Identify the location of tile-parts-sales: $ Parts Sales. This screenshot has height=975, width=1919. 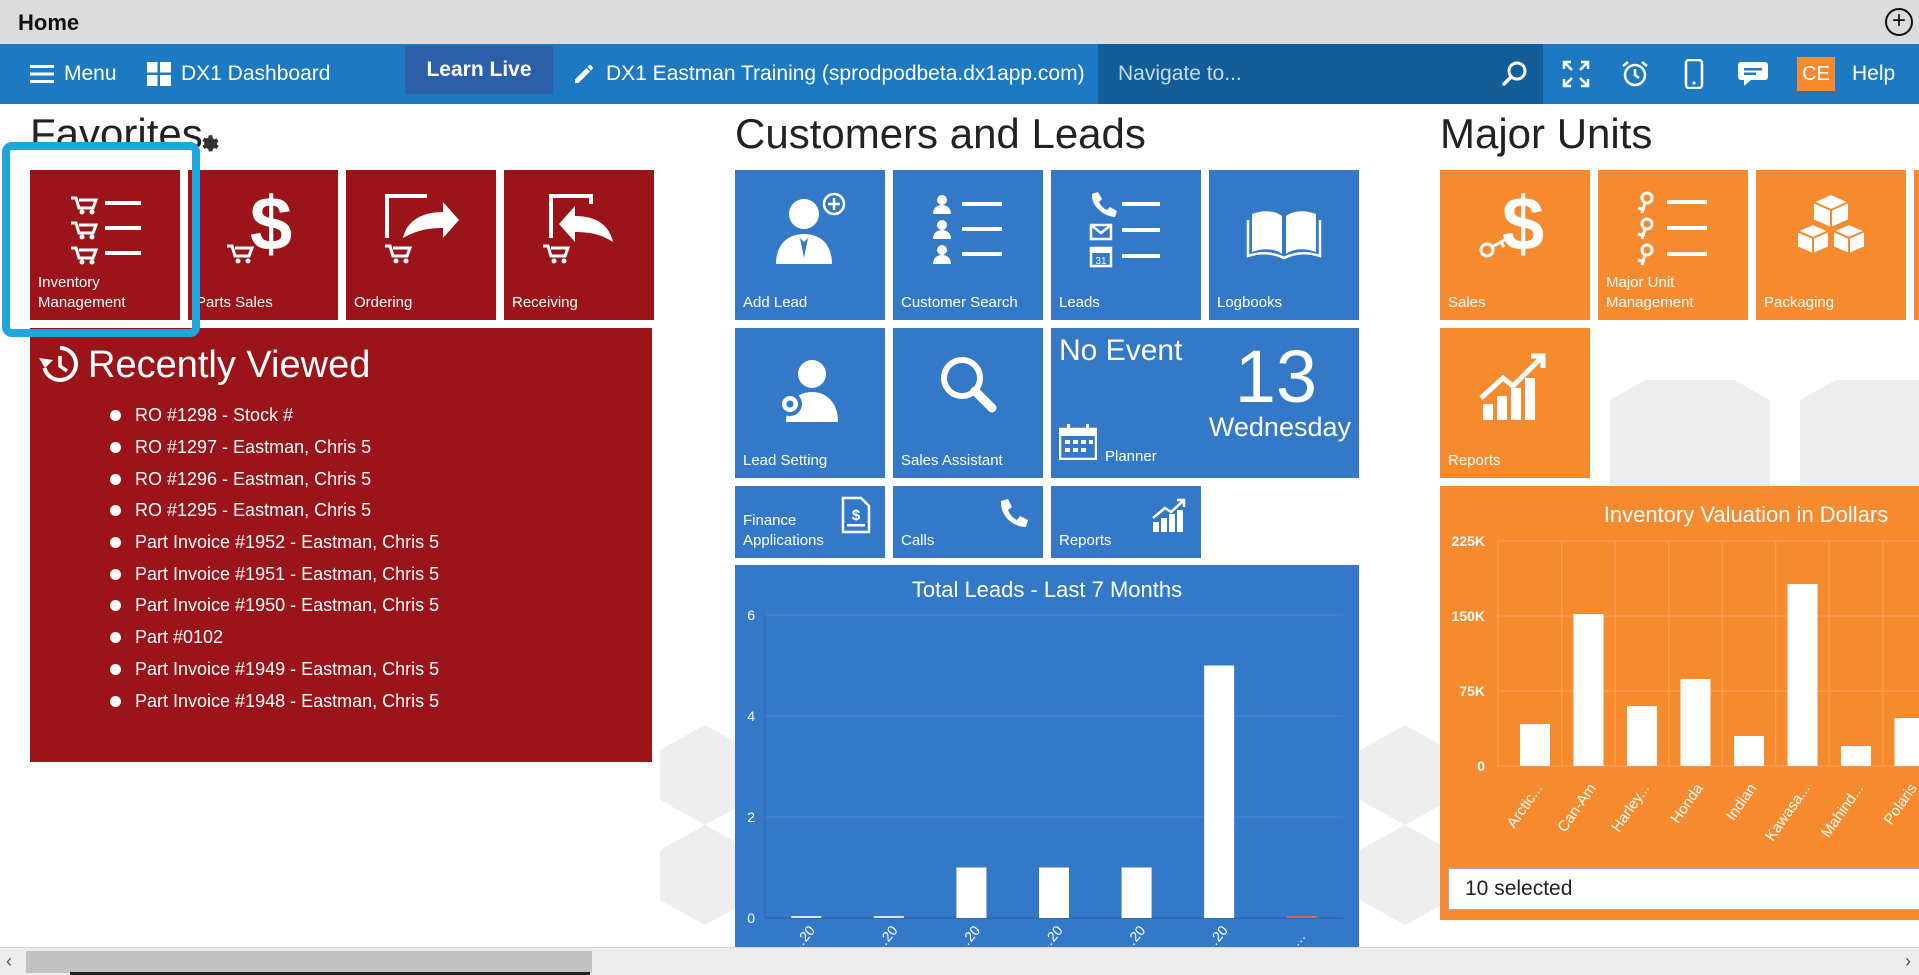
(263, 245).